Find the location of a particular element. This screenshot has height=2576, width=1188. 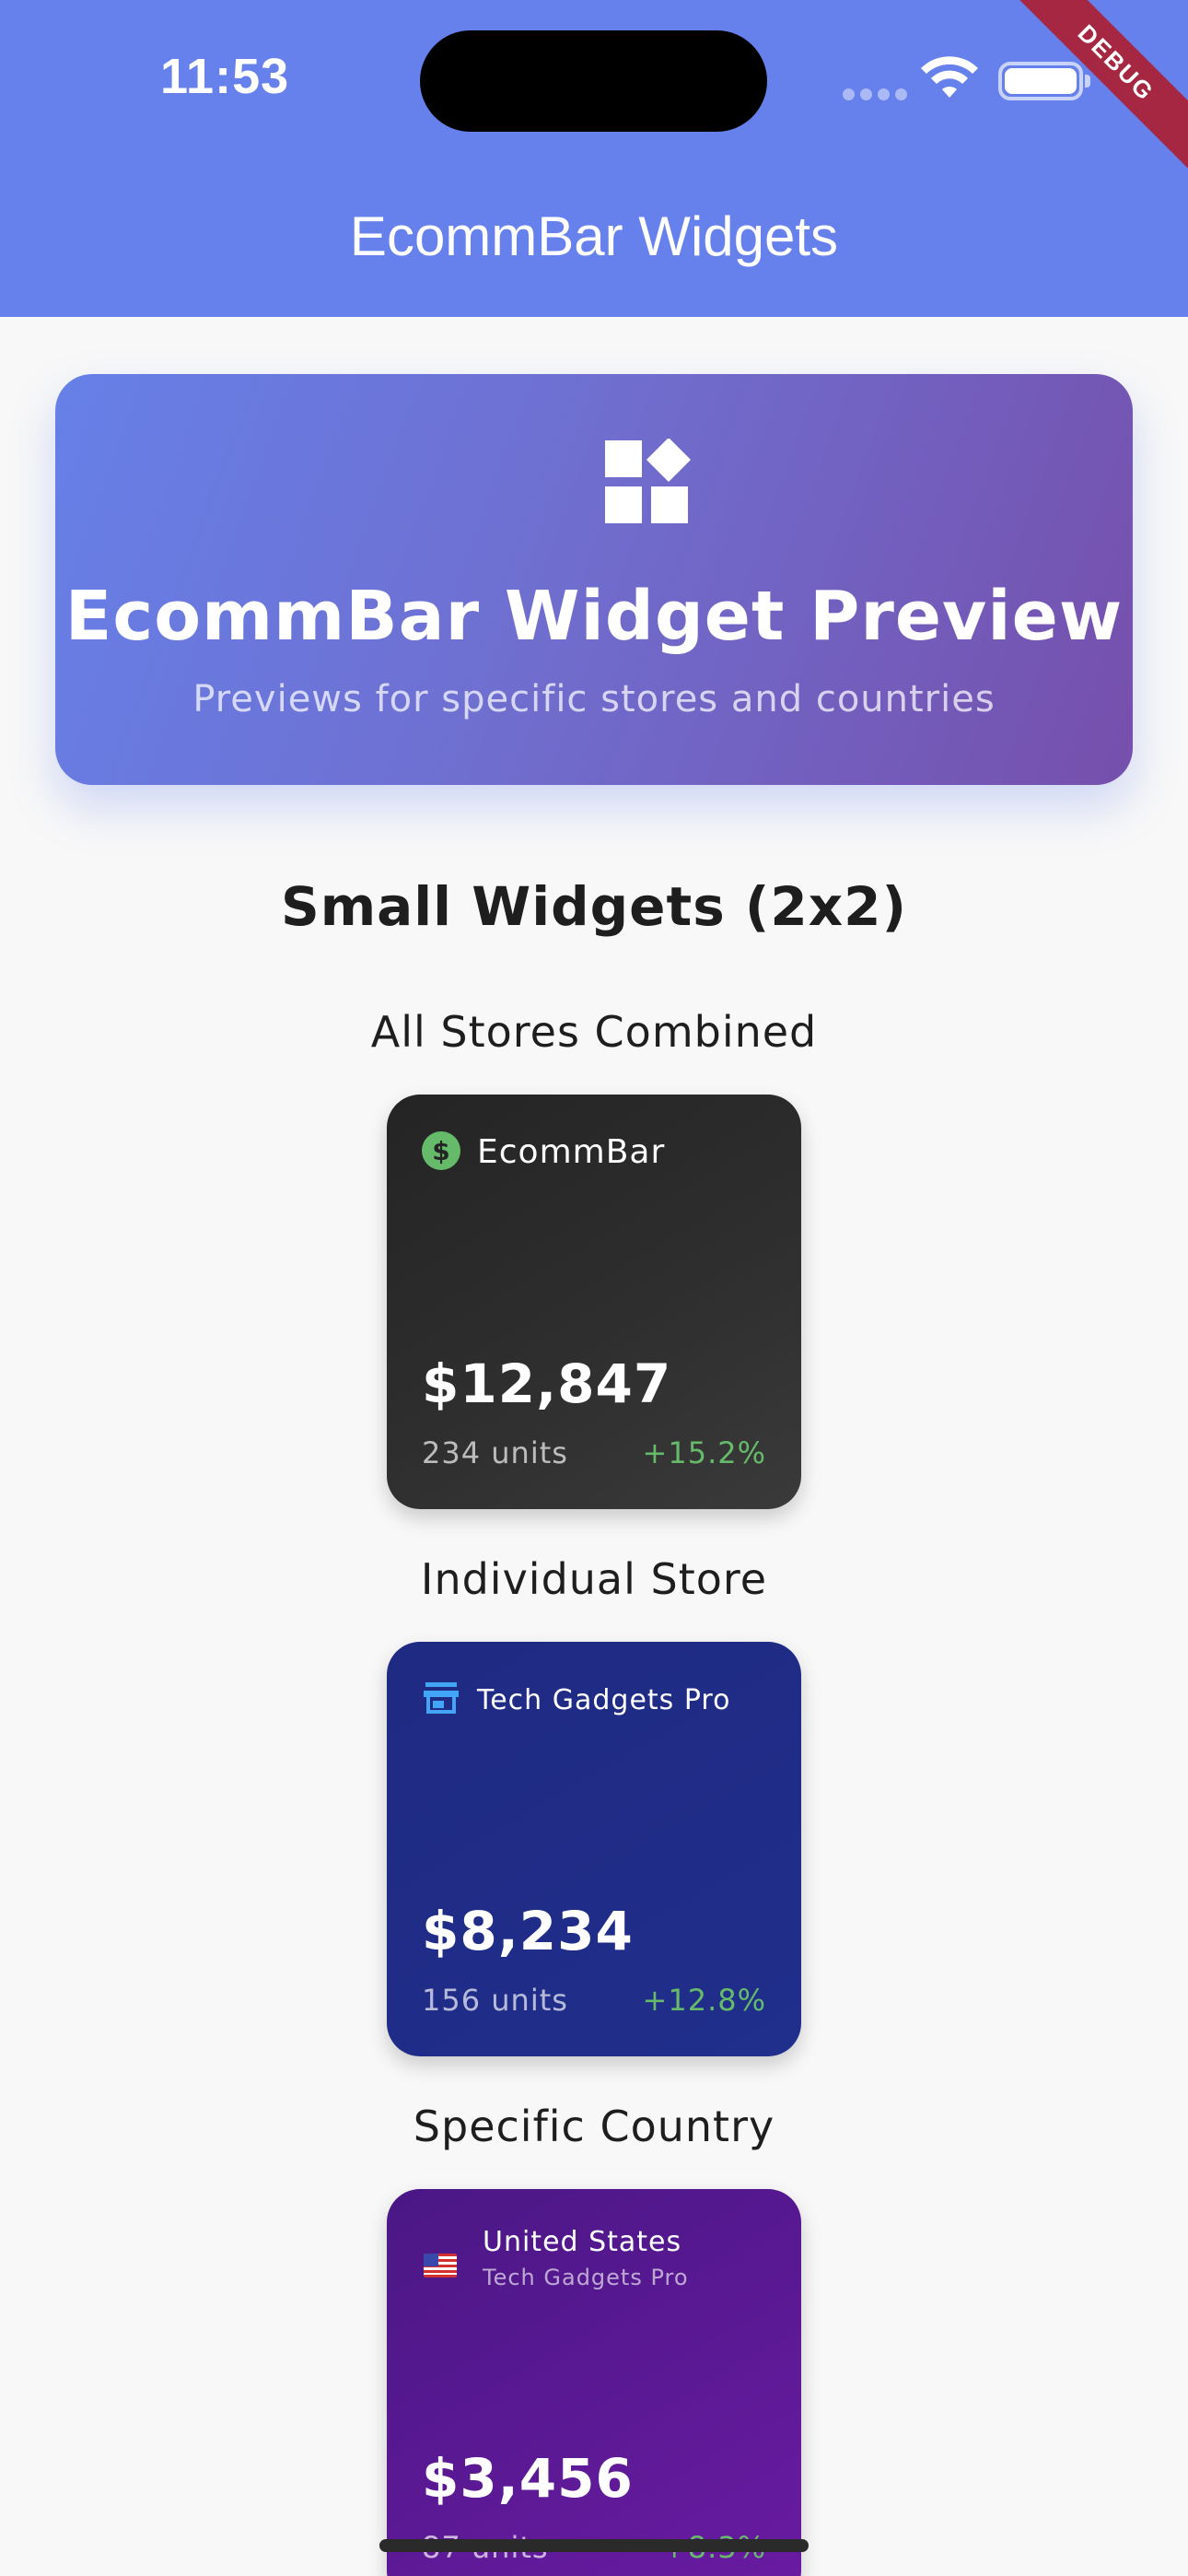

status-time: 11:53 is located at coordinates (225, 76).